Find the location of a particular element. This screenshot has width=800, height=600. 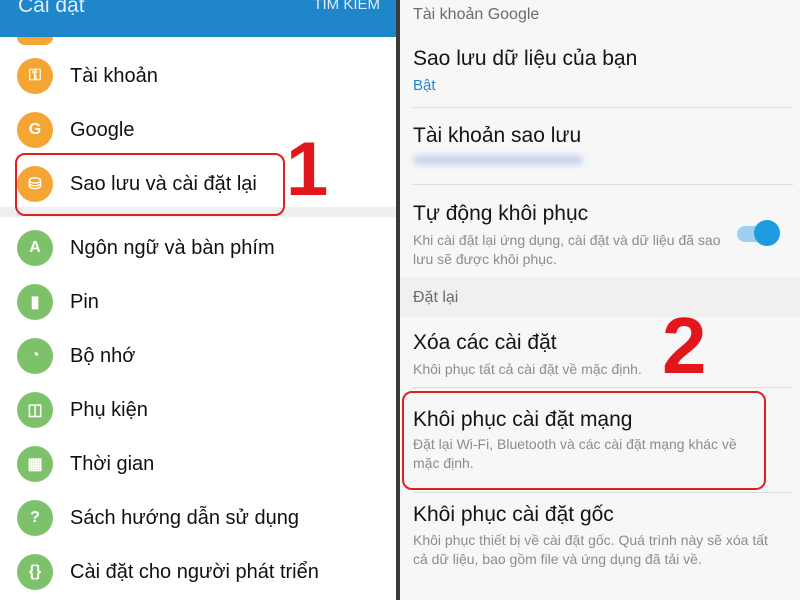

step-number-2: 2 is located at coordinates (684, 345).